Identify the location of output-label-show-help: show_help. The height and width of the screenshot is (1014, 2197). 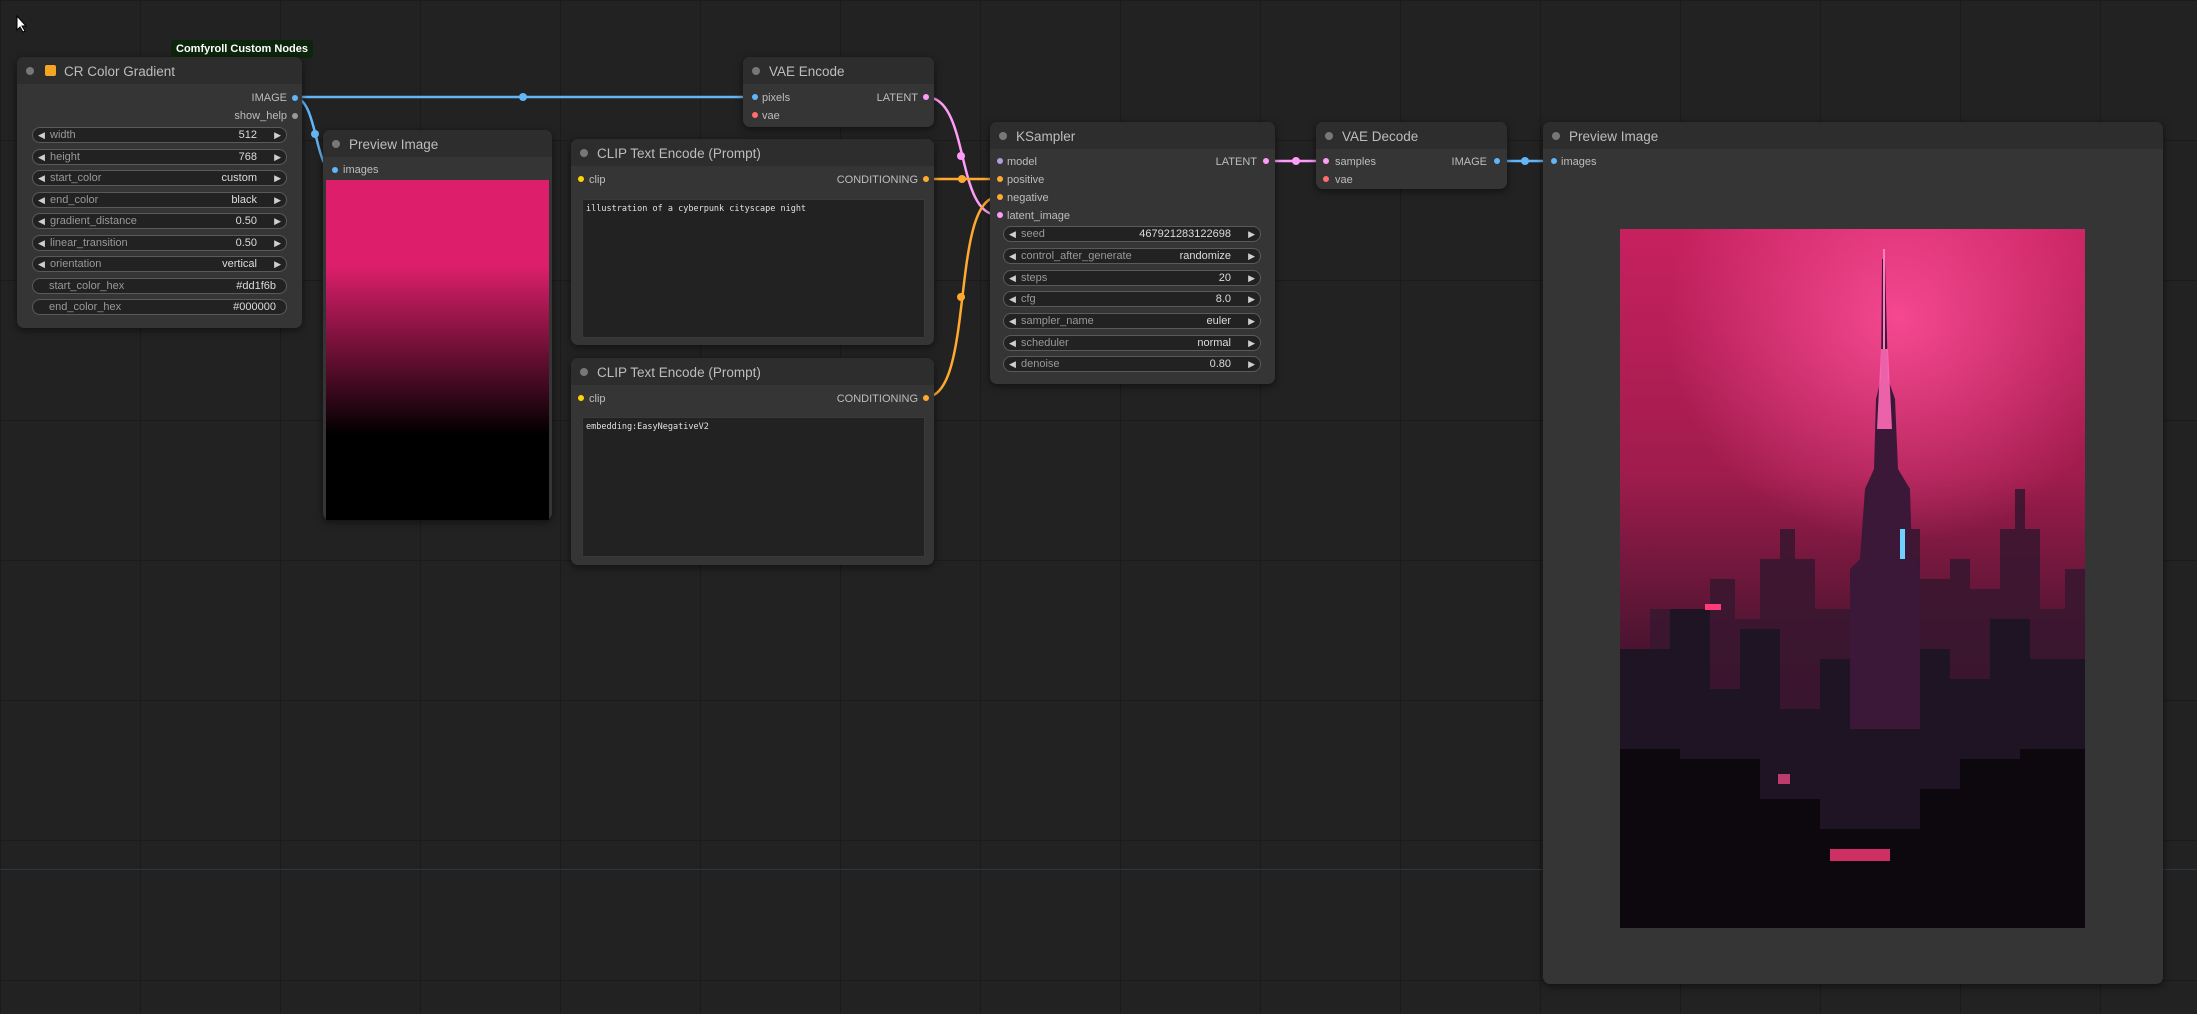
(260, 116).